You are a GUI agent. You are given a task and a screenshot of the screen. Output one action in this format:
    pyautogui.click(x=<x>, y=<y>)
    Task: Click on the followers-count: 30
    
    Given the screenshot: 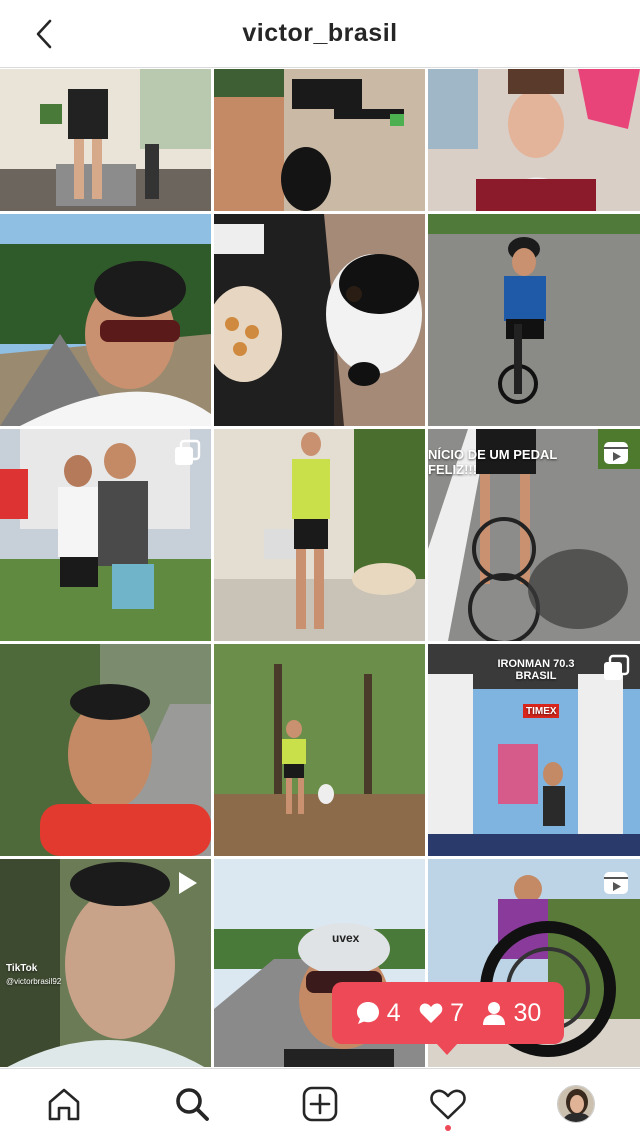 What is the action you would take?
    pyautogui.click(x=527, y=1012)
    